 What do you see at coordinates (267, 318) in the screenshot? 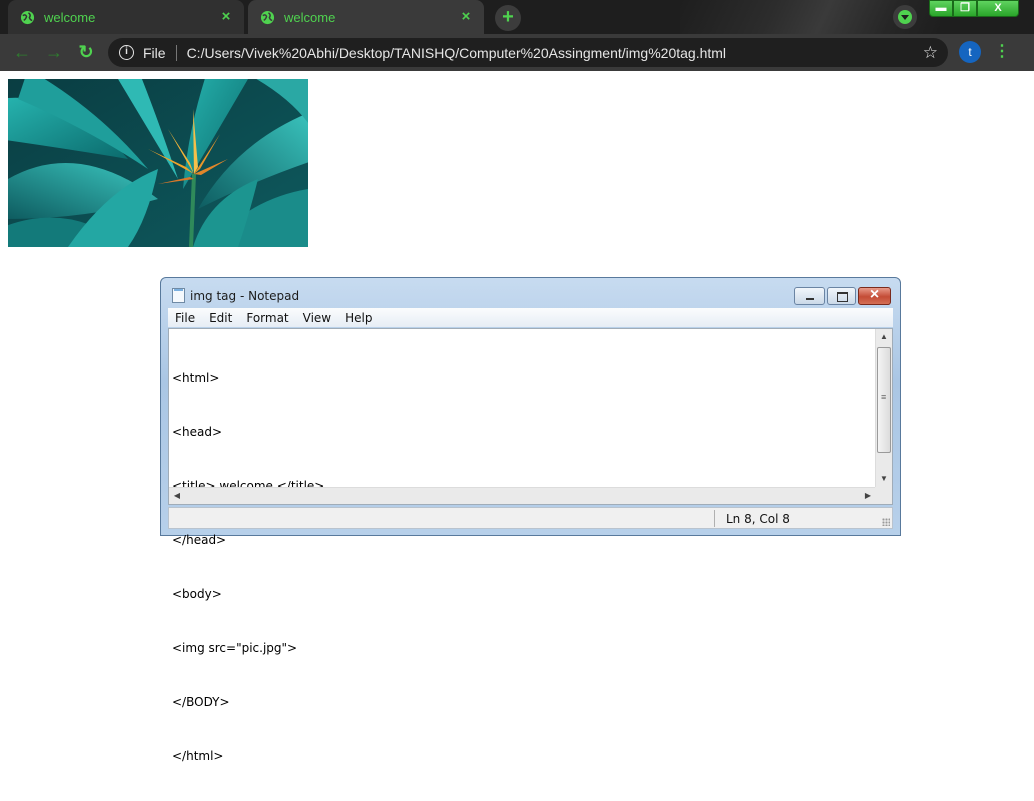
I see `menu-format: Format` at bounding box center [267, 318].